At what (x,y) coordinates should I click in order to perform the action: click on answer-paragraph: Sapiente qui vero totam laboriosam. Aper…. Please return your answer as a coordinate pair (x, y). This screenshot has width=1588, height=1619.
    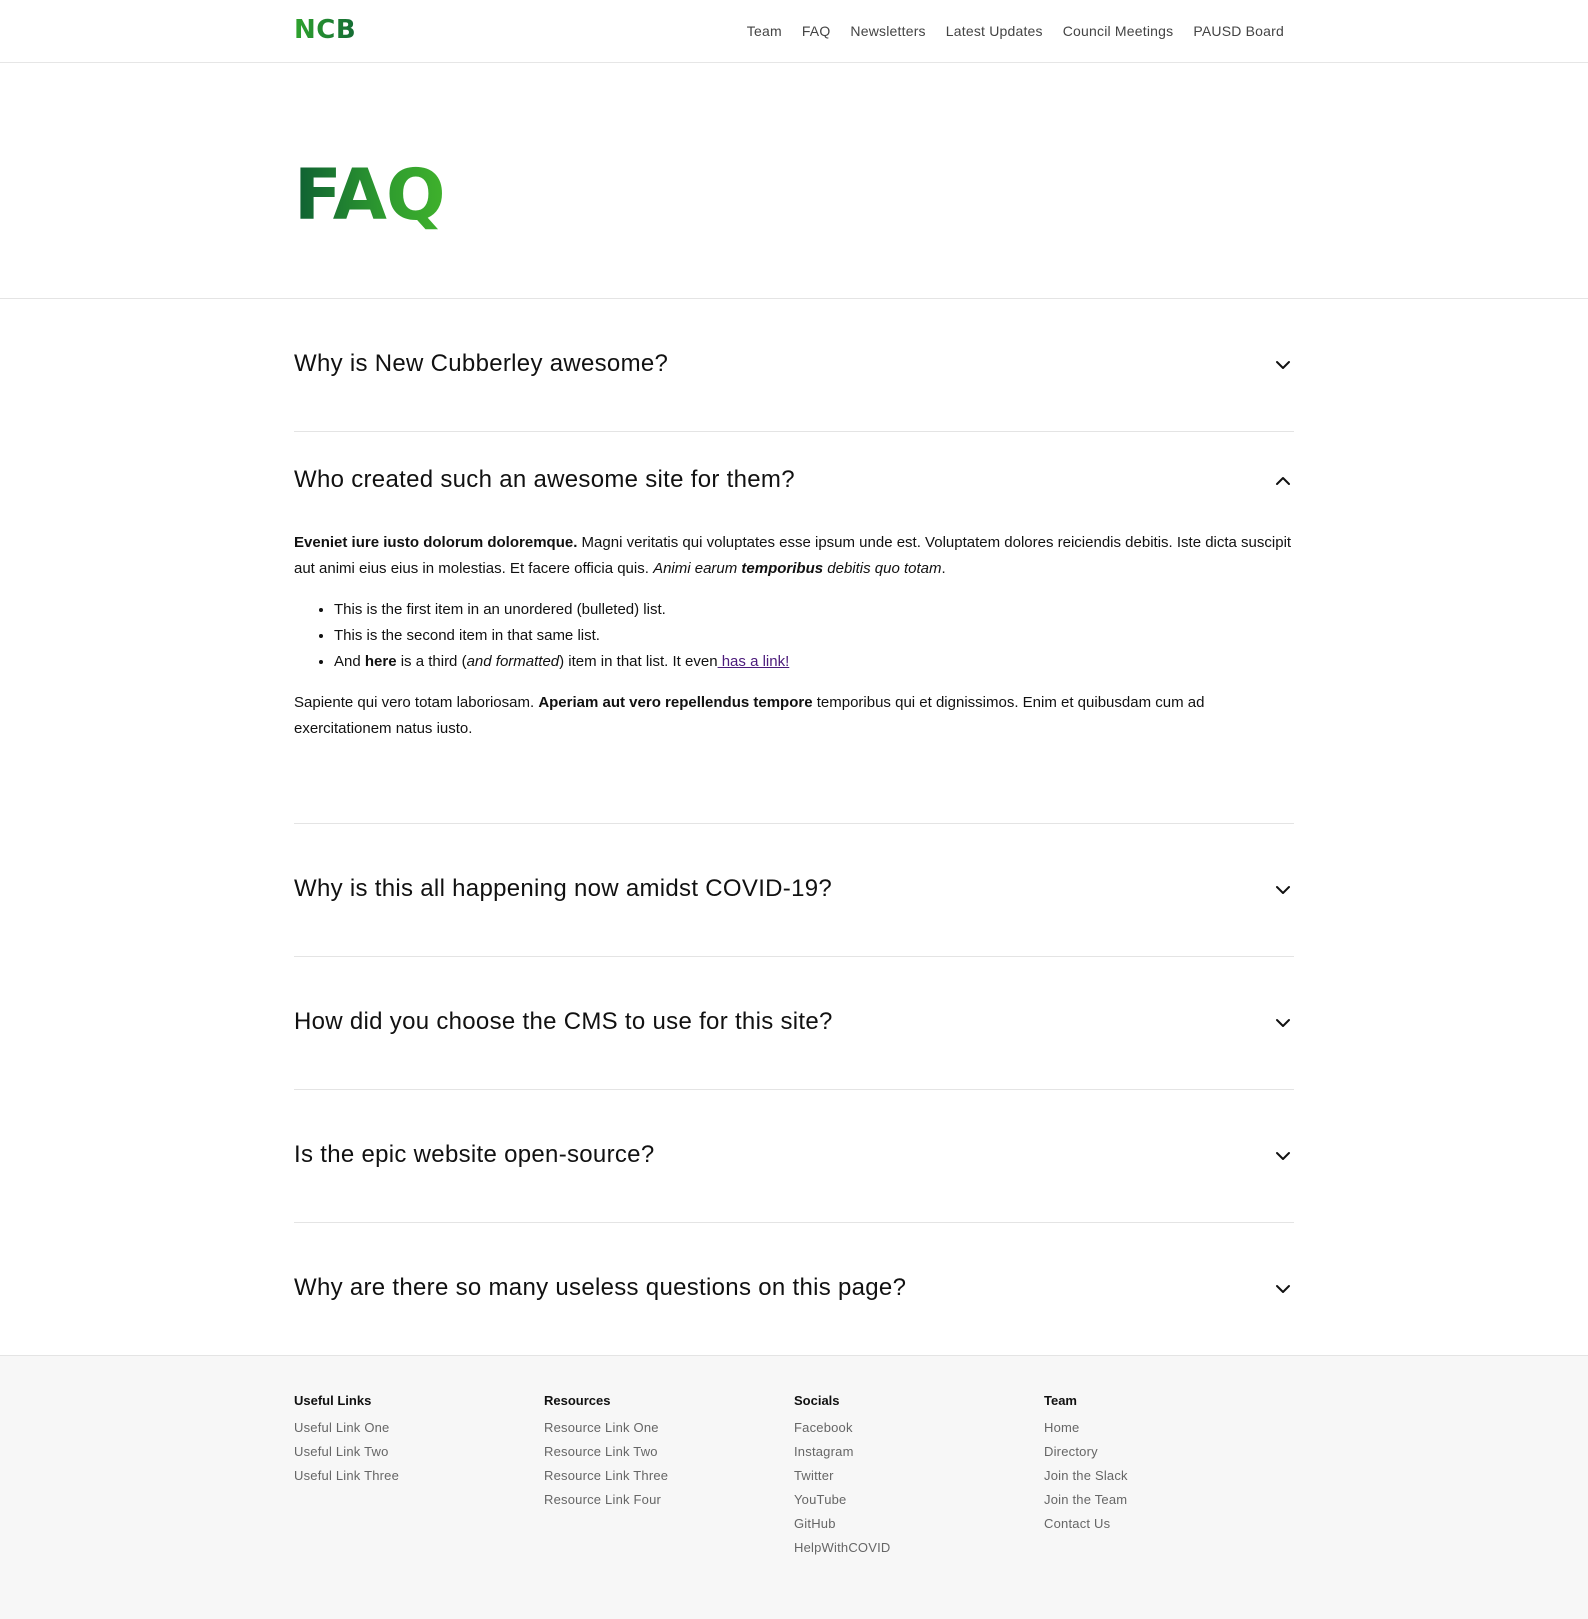
    Looking at the image, I should click on (794, 716).